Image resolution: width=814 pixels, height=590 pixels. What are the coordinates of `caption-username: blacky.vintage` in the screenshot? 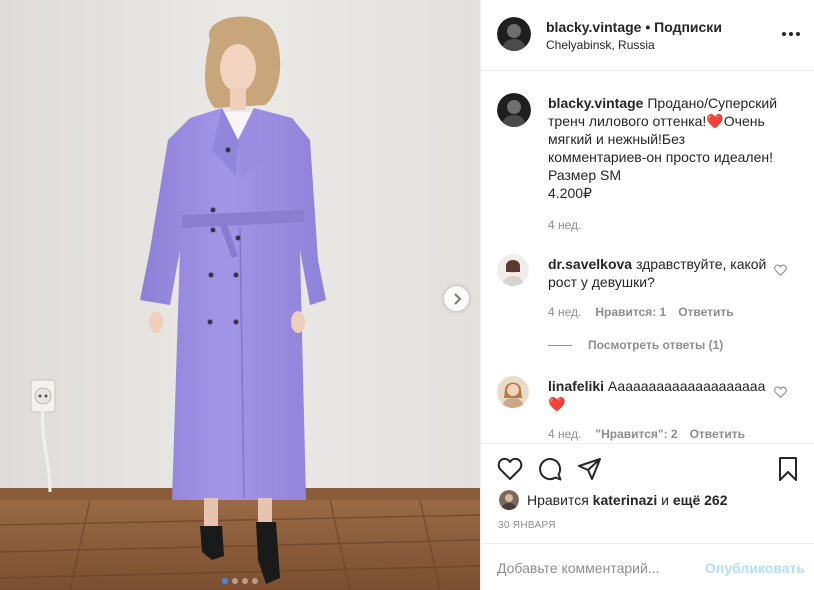 It's located at (595, 103).